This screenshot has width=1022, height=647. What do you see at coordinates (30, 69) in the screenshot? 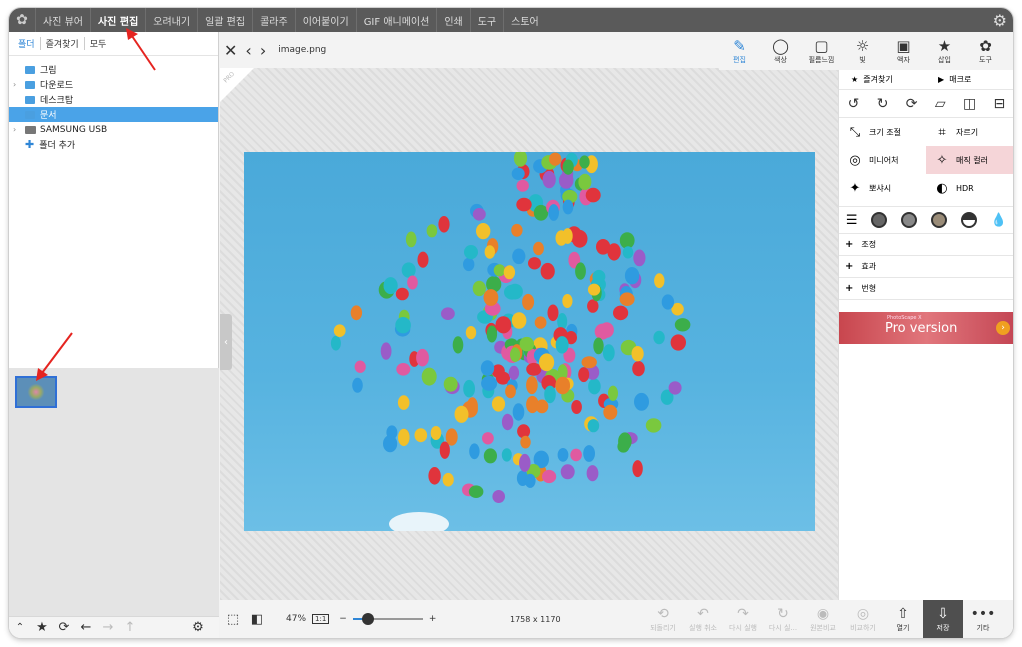
I see `folder-icon` at bounding box center [30, 69].